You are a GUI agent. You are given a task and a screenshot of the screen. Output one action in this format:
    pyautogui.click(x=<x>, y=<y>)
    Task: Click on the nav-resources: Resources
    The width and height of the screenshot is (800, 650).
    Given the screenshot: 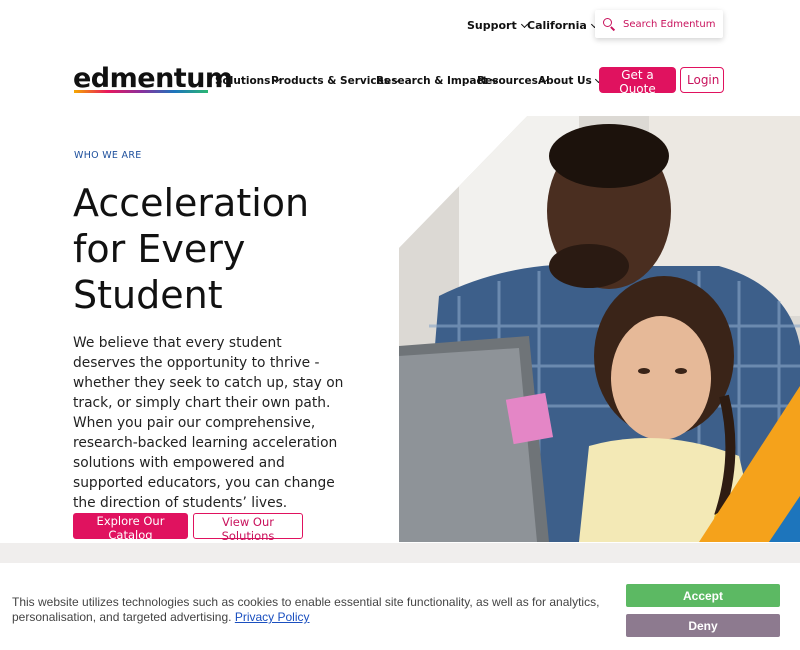 What is the action you would take?
    pyautogui.click(x=512, y=81)
    